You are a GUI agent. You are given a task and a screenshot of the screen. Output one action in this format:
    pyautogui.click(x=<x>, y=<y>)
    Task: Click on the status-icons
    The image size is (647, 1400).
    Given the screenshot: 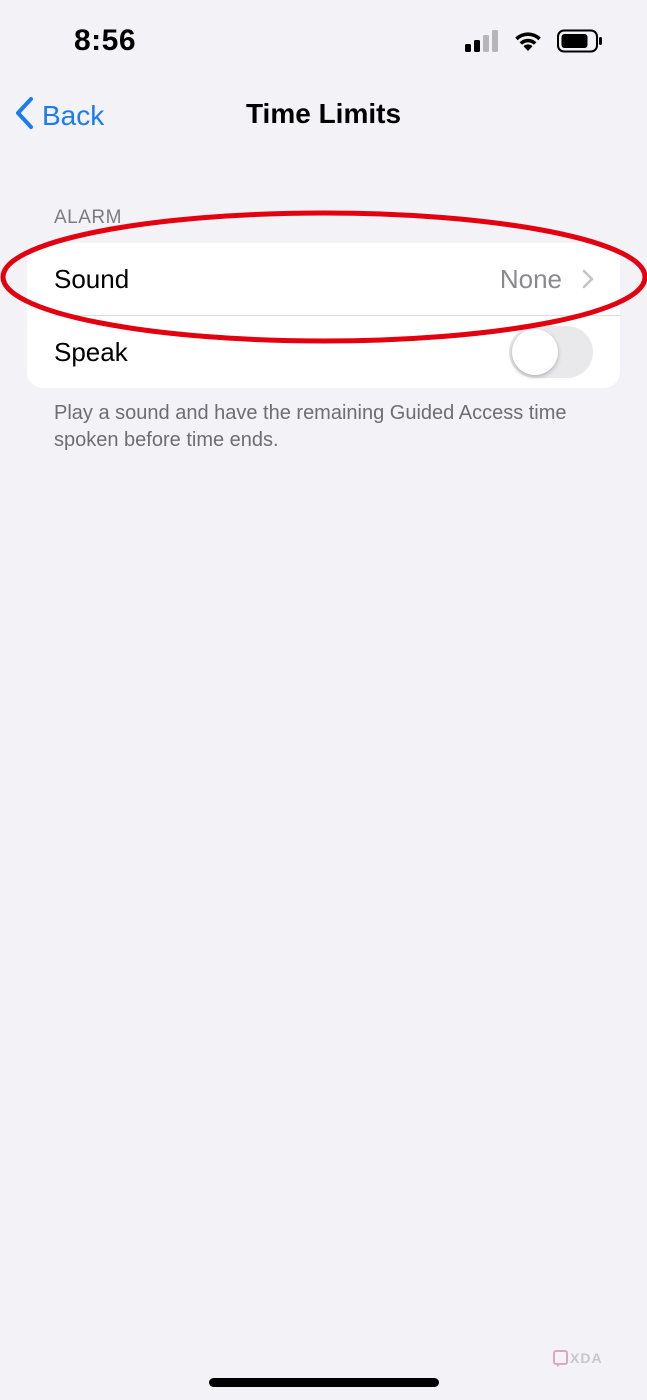 What is the action you would take?
    pyautogui.click(x=534, y=43)
    